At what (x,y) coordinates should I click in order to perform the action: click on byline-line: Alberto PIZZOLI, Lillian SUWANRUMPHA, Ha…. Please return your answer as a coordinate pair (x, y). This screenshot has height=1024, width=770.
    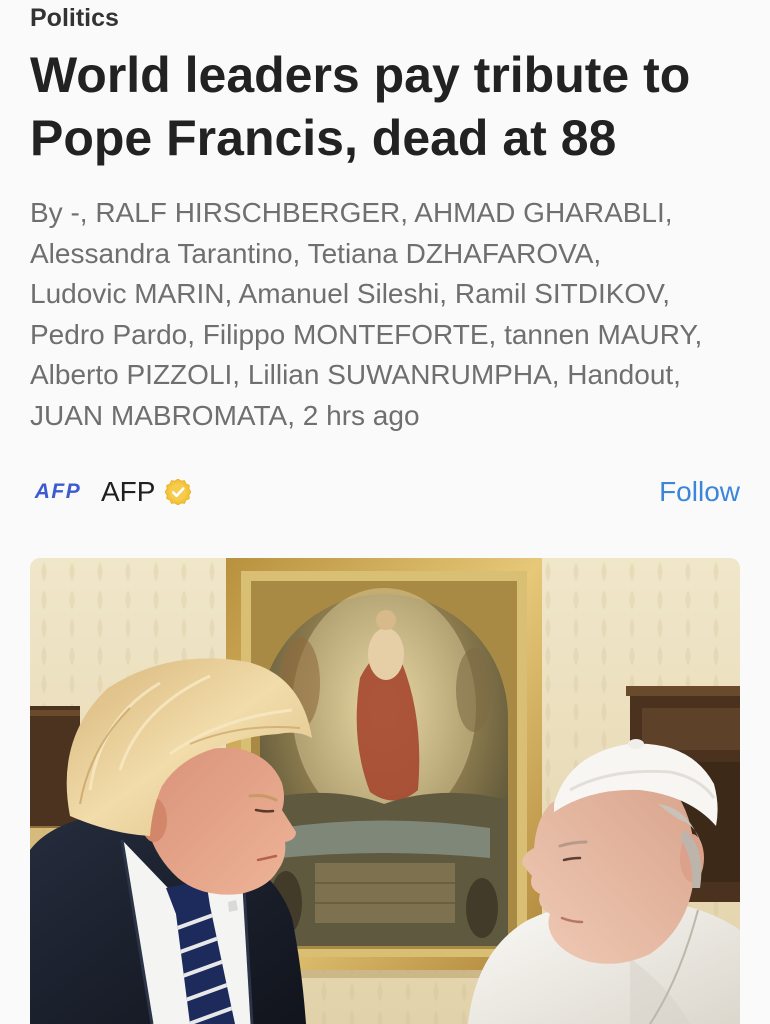
    Looking at the image, I should click on (355, 374).